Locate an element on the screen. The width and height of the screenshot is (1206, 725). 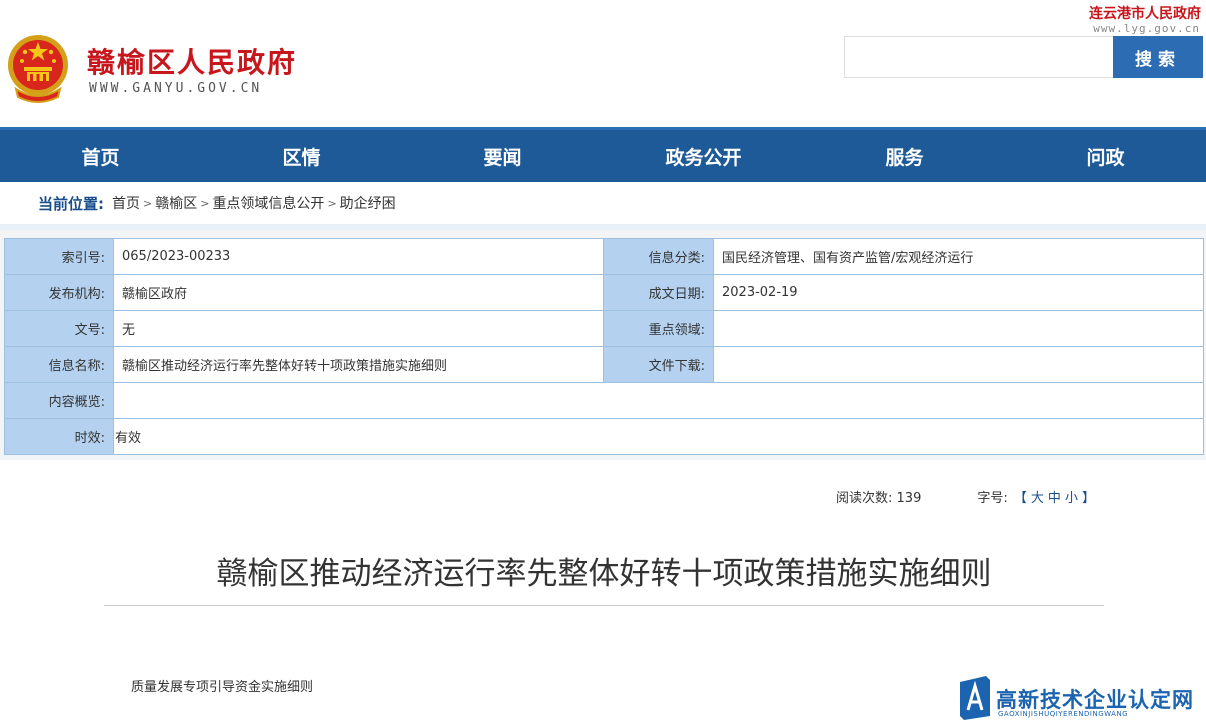
date-label: 成文日期: is located at coordinates (658, 292).